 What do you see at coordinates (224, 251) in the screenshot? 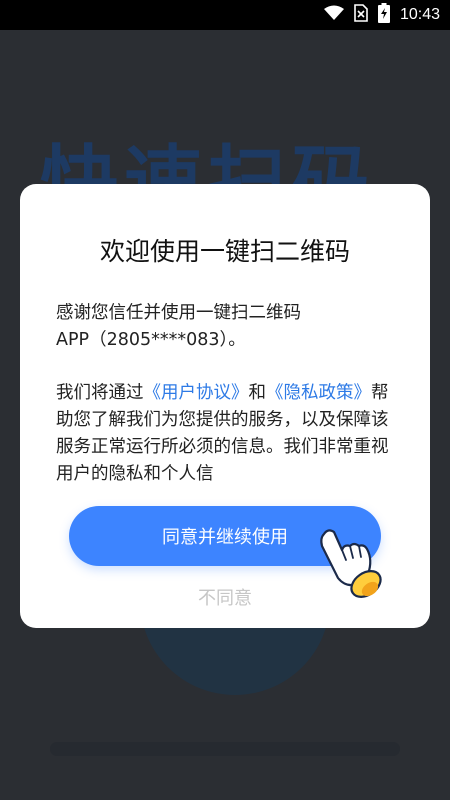
I see `dialog-title: 欢迎使用一键扫二维码` at bounding box center [224, 251].